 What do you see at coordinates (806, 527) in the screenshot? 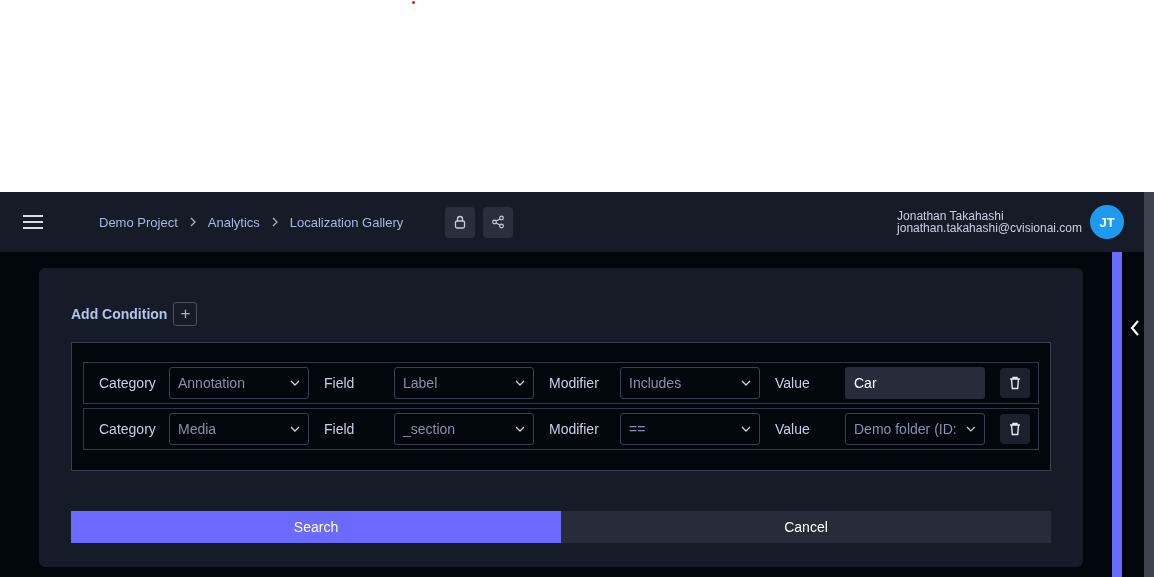
I see `cancel-button: Cancel` at bounding box center [806, 527].